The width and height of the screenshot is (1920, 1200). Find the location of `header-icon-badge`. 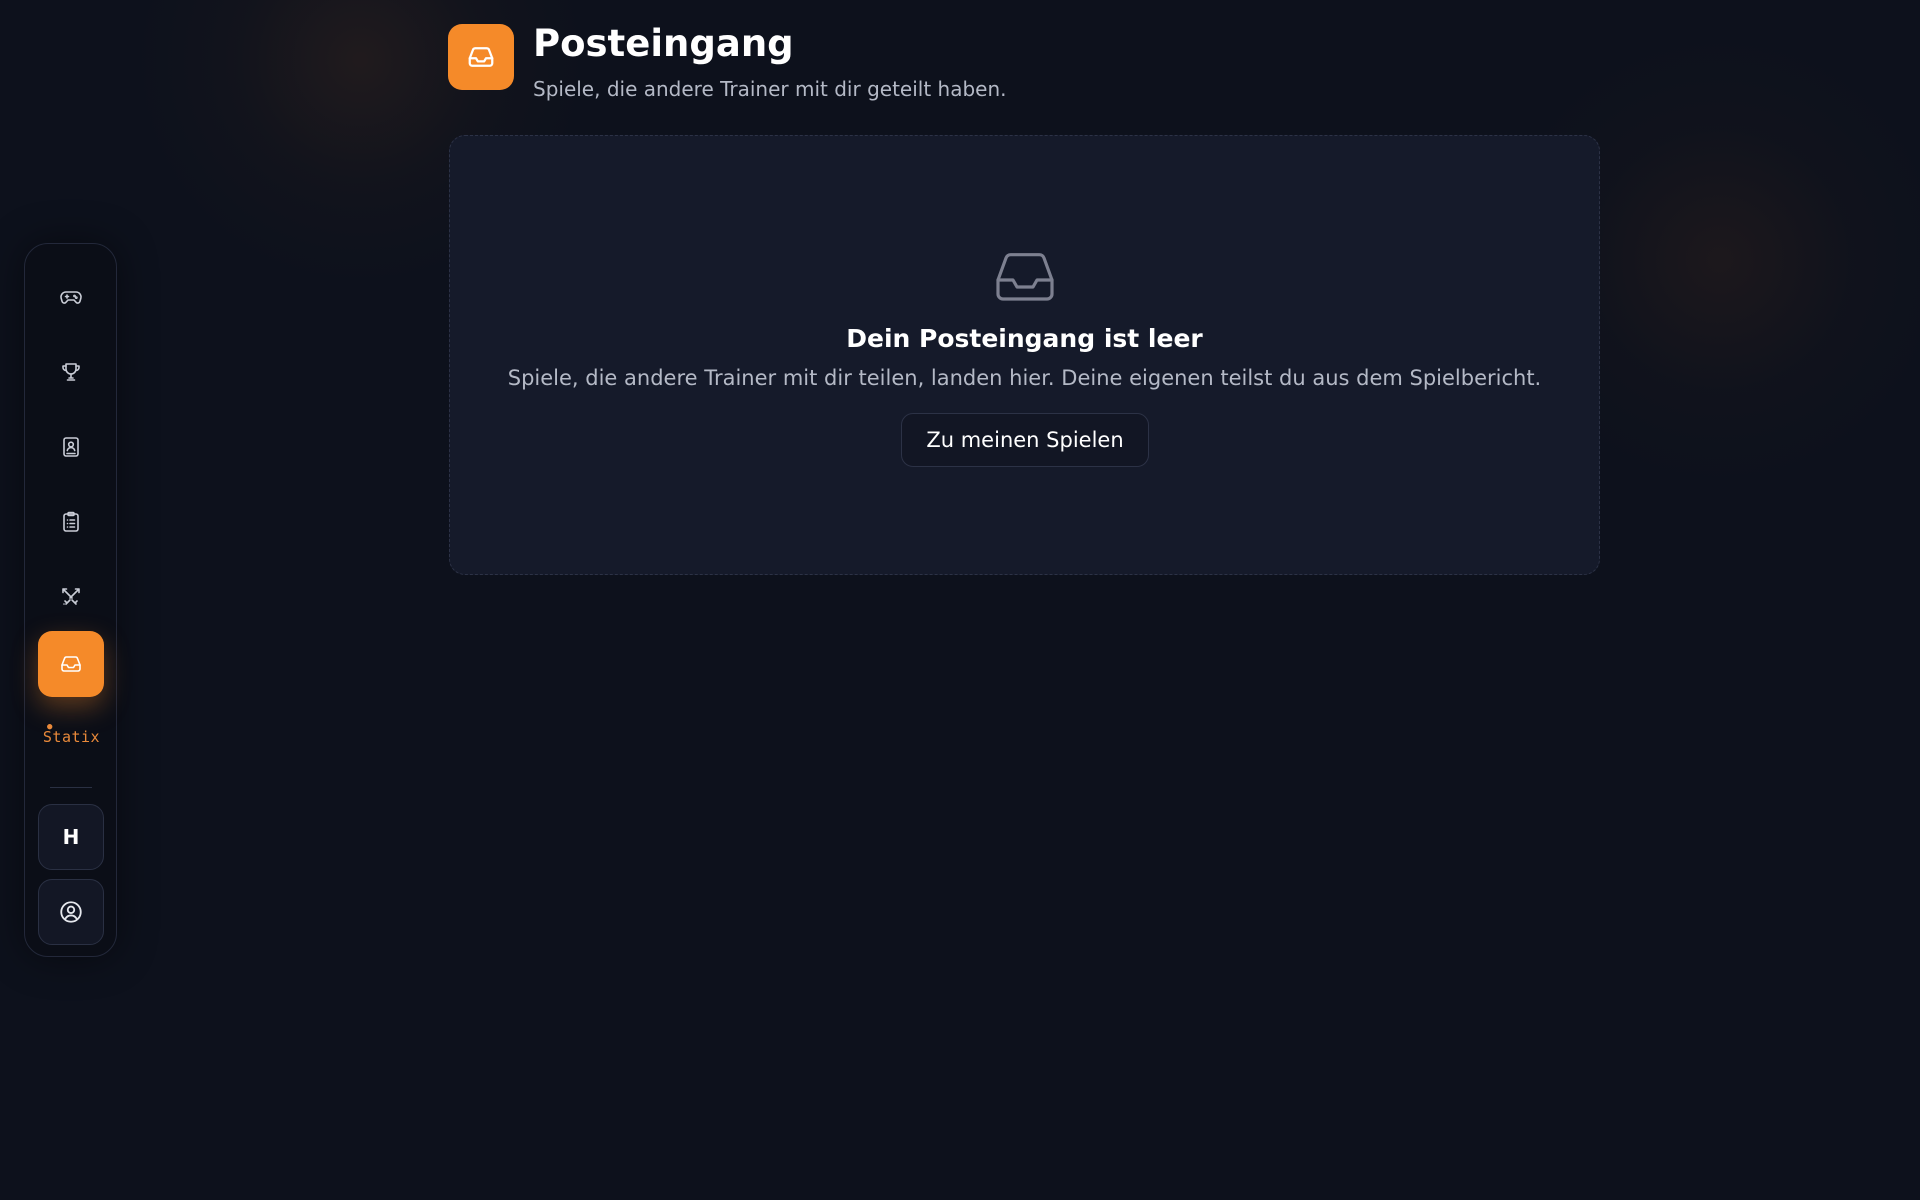

header-icon-badge is located at coordinates (481, 57).